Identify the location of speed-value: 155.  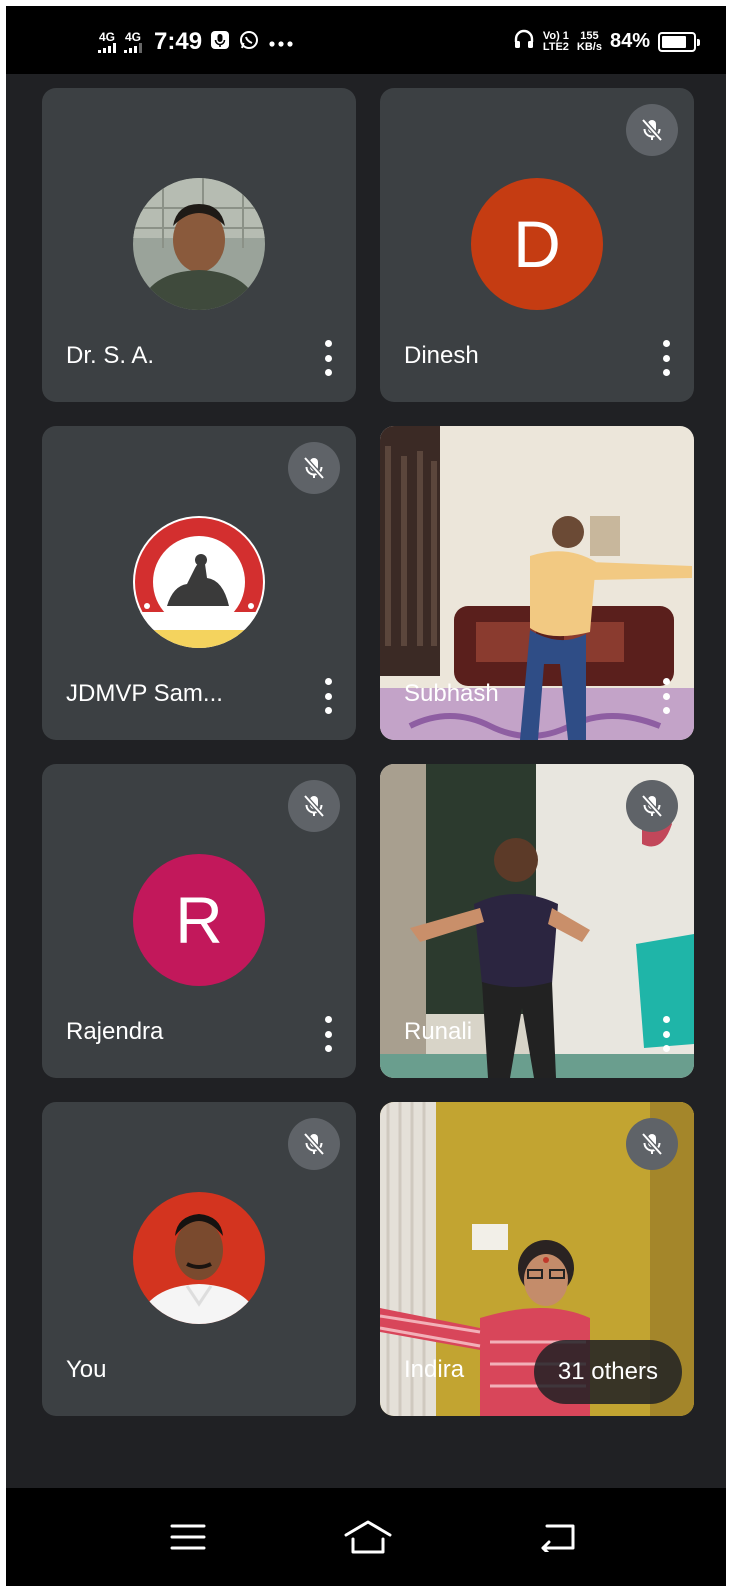
(589, 35).